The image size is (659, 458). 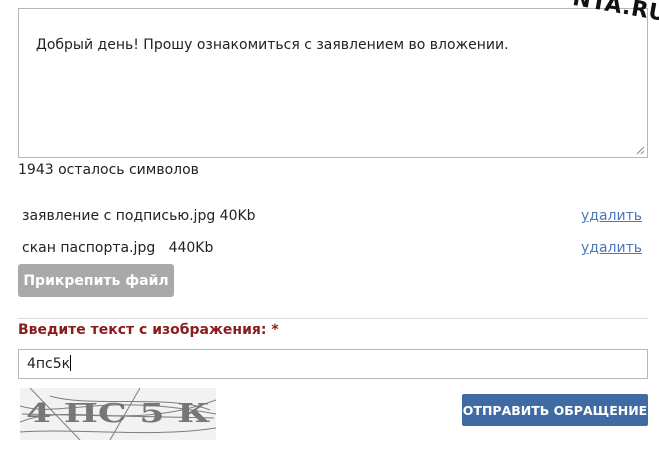 I want to click on captcha-image-text: 4 ПС 5 К, so click(x=118, y=414).